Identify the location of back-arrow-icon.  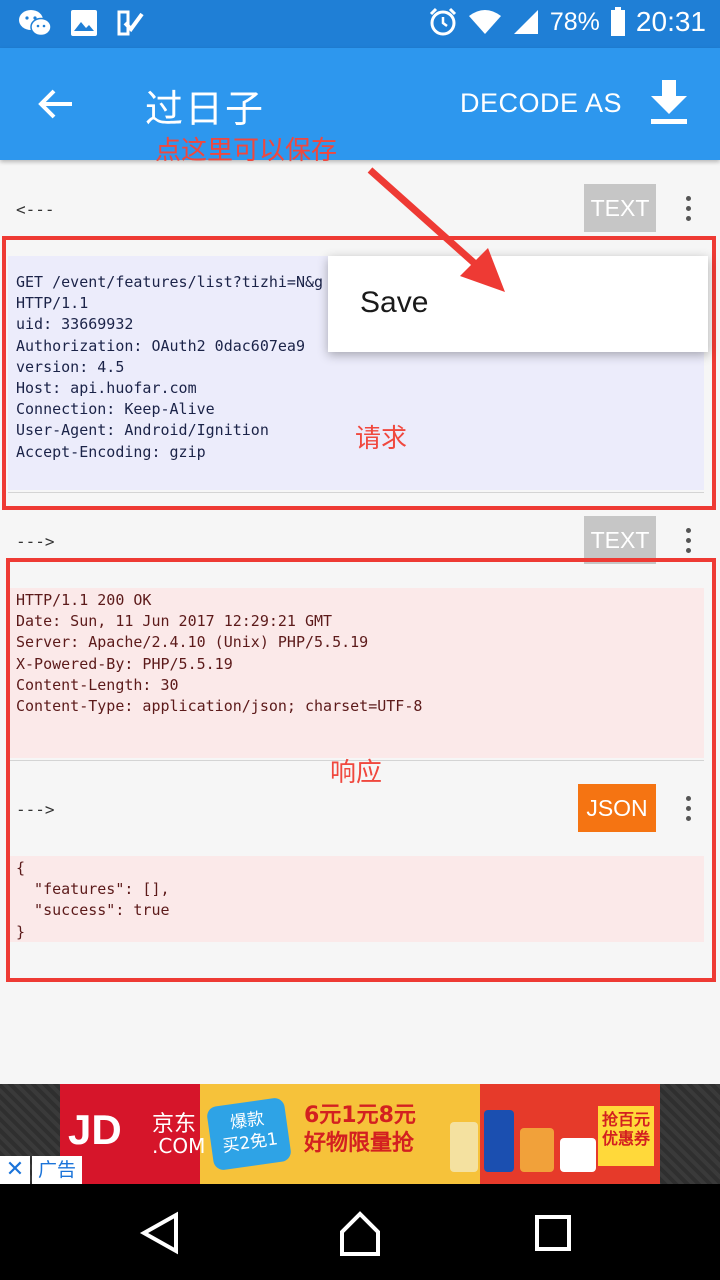
(55, 104).